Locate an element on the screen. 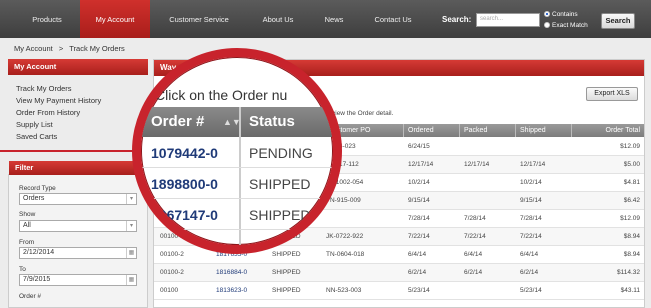 This screenshot has width=651, height=308. cell-packed: 7/22/14 is located at coordinates (475, 236).